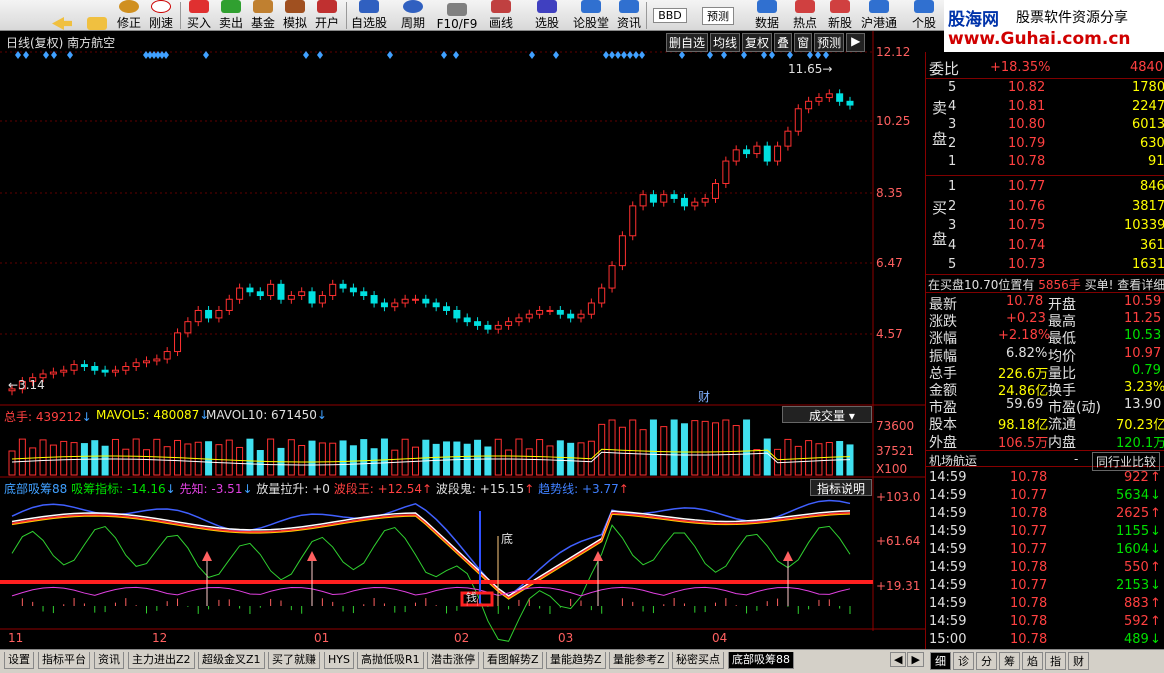 The width and height of the screenshot is (1164, 673). I want to click on remove-favorite-button: 删自选, so click(687, 42).